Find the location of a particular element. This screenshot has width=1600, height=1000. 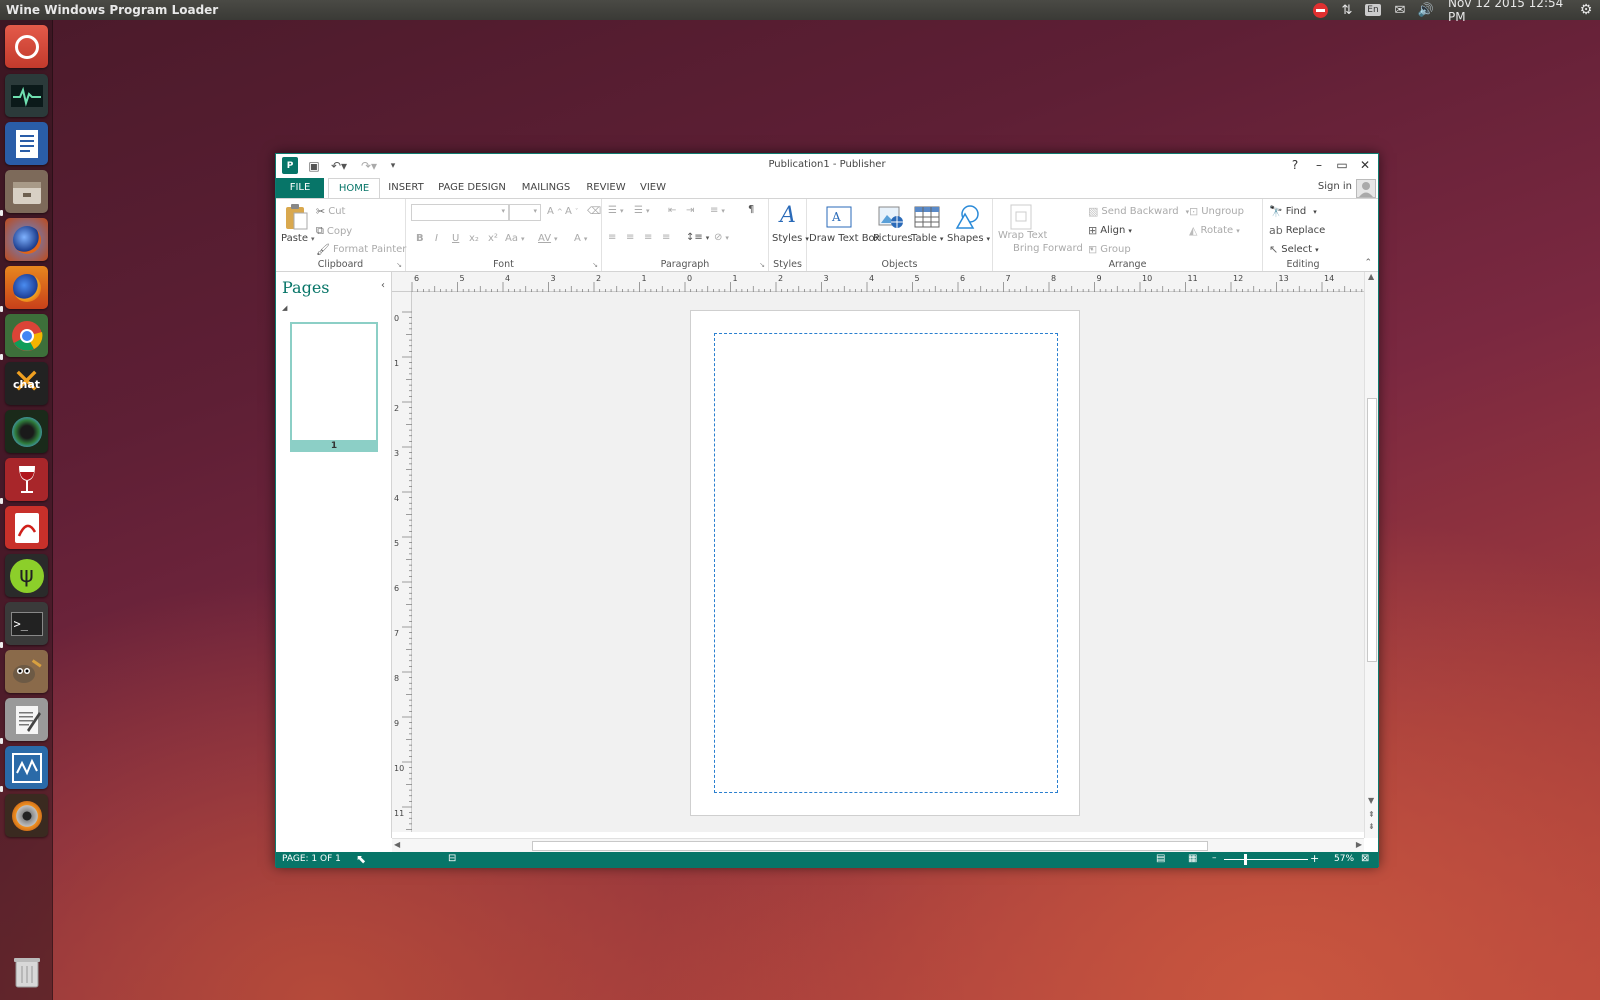

align-right-icon: ≡ is located at coordinates (648, 237).